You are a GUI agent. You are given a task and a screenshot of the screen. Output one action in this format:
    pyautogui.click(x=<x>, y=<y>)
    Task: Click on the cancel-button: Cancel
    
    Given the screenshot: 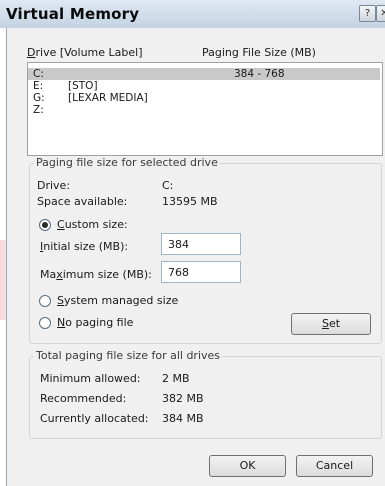 What is the action you would take?
    pyautogui.click(x=334, y=466)
    